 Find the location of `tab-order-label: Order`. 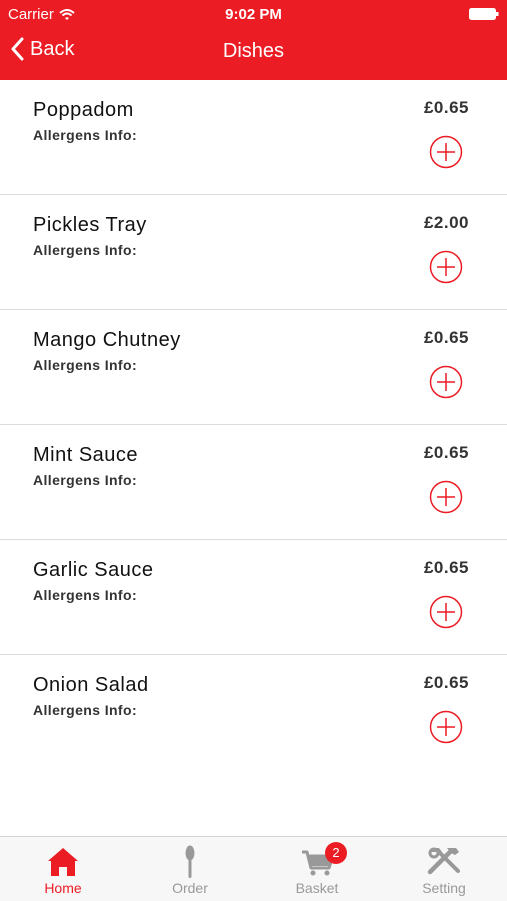

tab-order-label: Order is located at coordinates (190, 888).